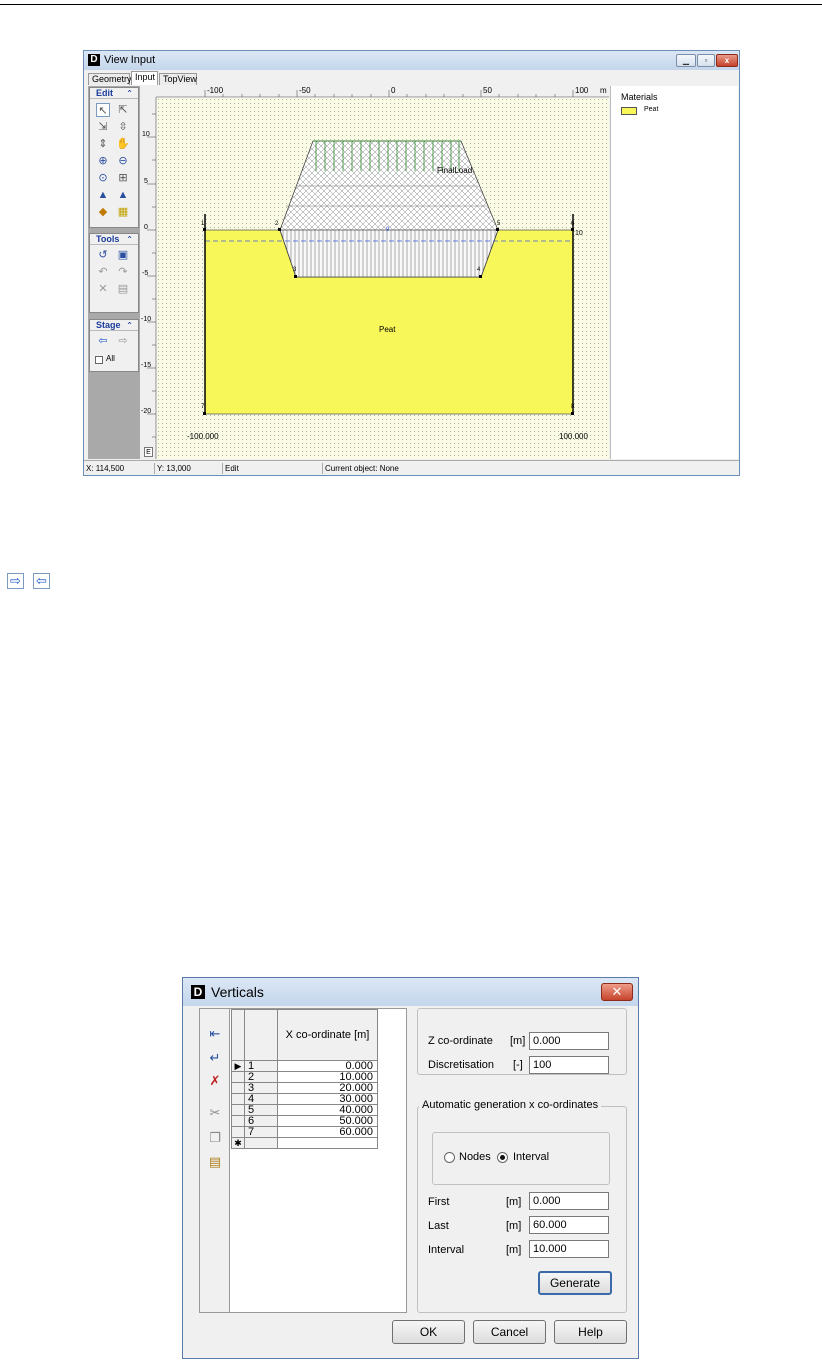  Describe the element at coordinates (123, 212) in the screenshot. I see `polygon-icon: ▦` at that location.